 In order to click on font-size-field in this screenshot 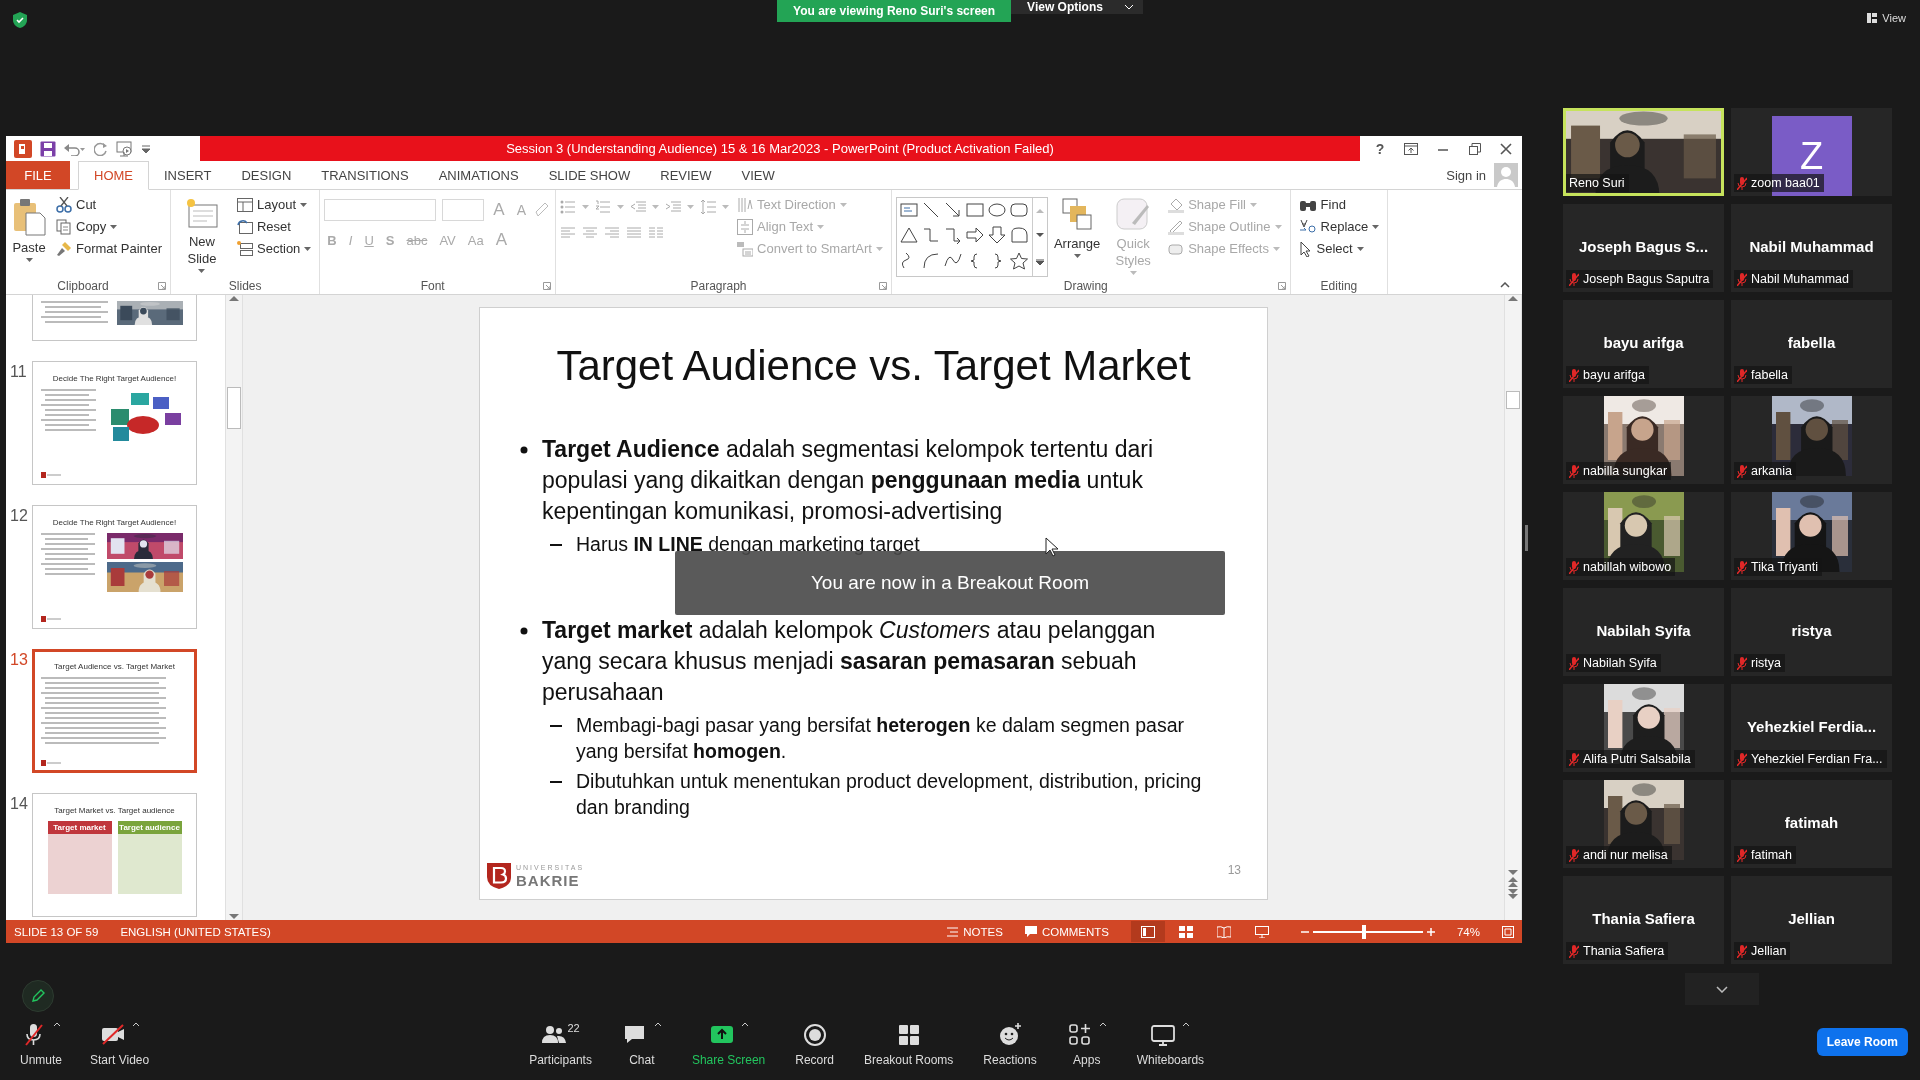, I will do `click(463, 210)`.